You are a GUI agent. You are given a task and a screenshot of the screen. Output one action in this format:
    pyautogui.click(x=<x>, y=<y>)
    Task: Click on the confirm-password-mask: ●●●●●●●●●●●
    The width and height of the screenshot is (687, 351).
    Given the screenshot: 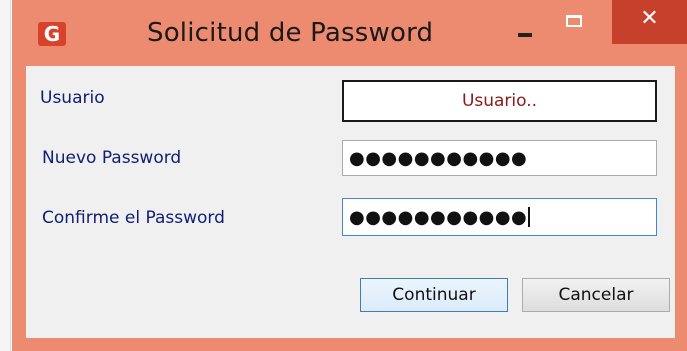 What is the action you would take?
    pyautogui.click(x=438, y=217)
    